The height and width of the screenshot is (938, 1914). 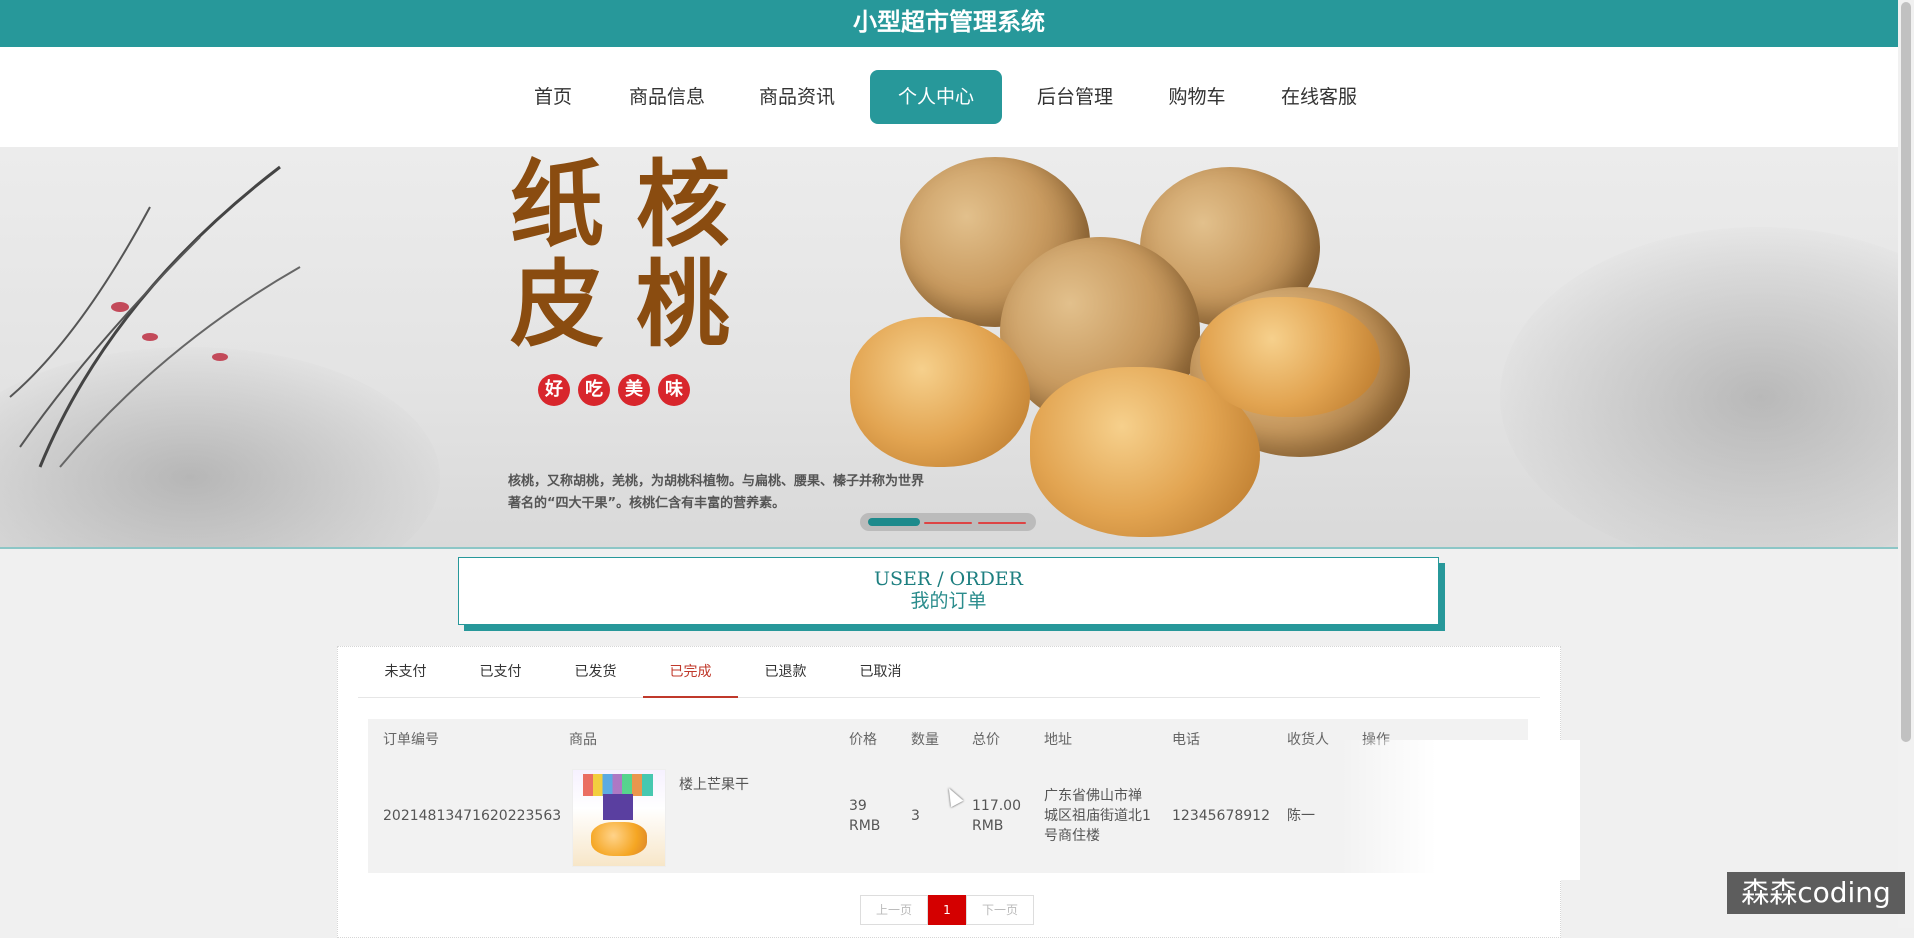 I want to click on order-phone: 12345678912, so click(x=1221, y=816).